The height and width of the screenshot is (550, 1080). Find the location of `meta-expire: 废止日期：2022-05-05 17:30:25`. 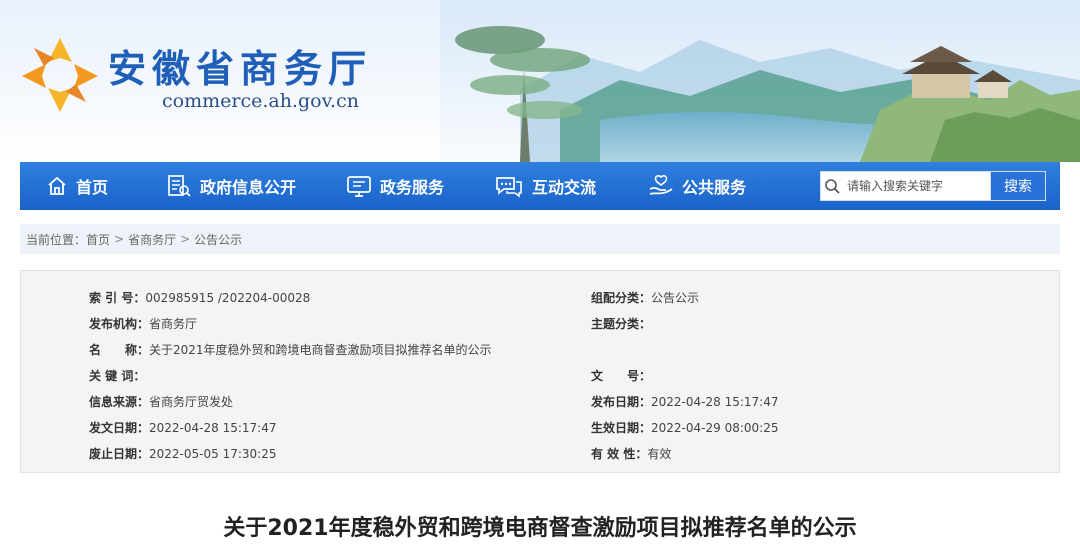

meta-expire: 废止日期：2022-05-05 17:30:25 is located at coordinates (183, 454).